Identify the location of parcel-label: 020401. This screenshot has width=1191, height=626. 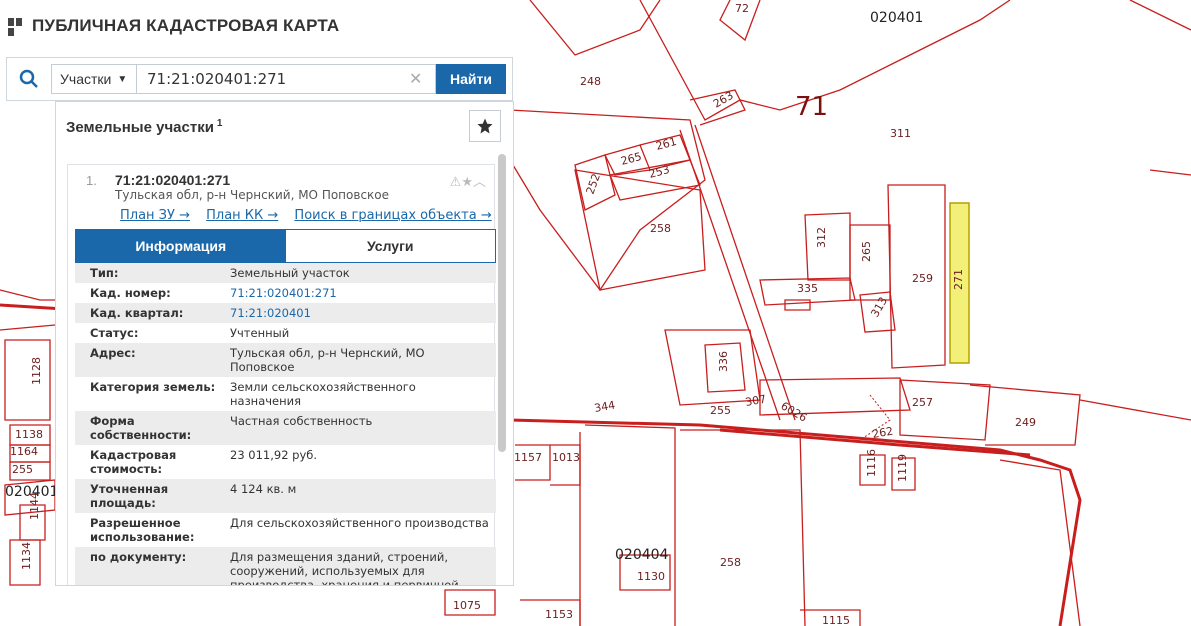
(896, 18).